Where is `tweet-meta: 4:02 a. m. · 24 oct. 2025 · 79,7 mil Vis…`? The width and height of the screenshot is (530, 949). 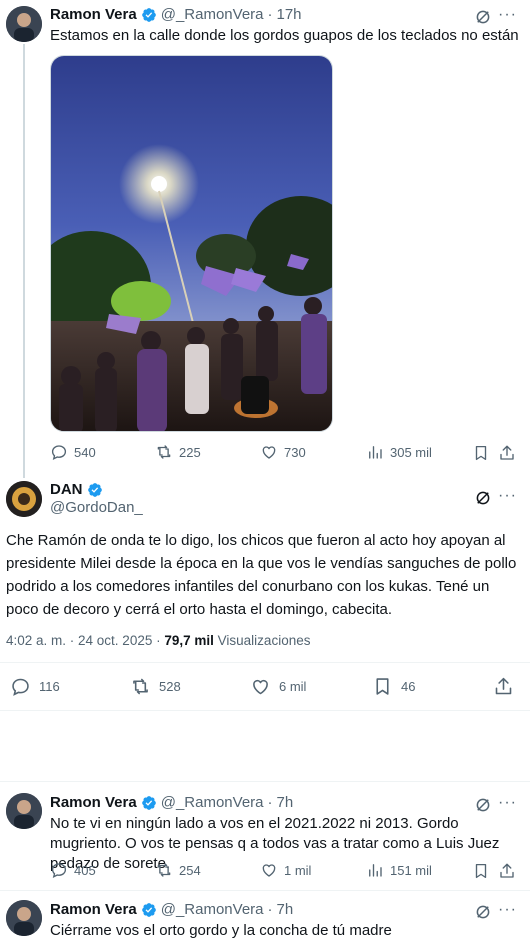
tweet-meta: 4:02 a. m. · 24 oct. 2025 · 79,7 mil Vis… is located at coordinates (158, 640).